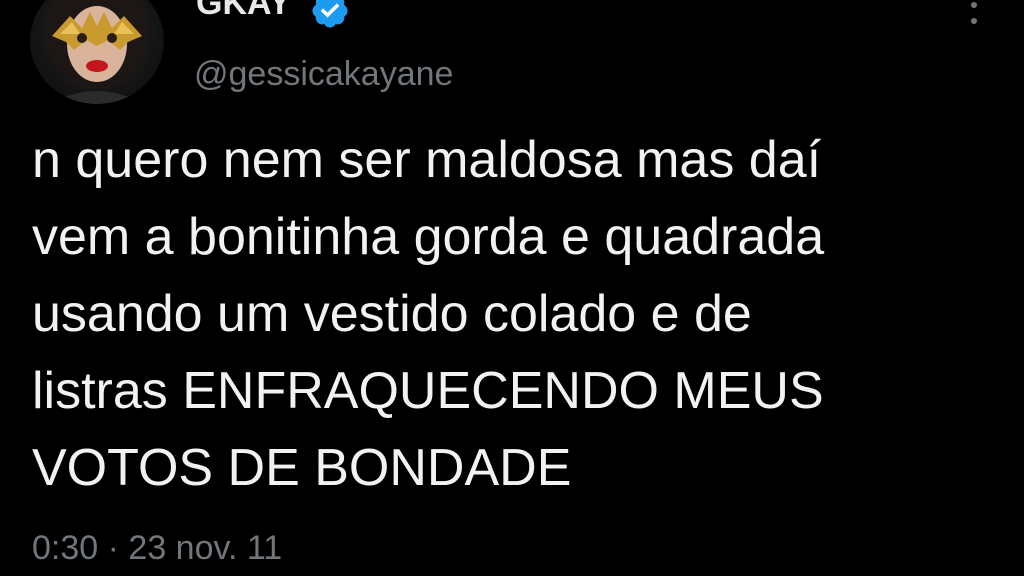  What do you see at coordinates (65, 548) in the screenshot?
I see `tweet-time: 0:30` at bounding box center [65, 548].